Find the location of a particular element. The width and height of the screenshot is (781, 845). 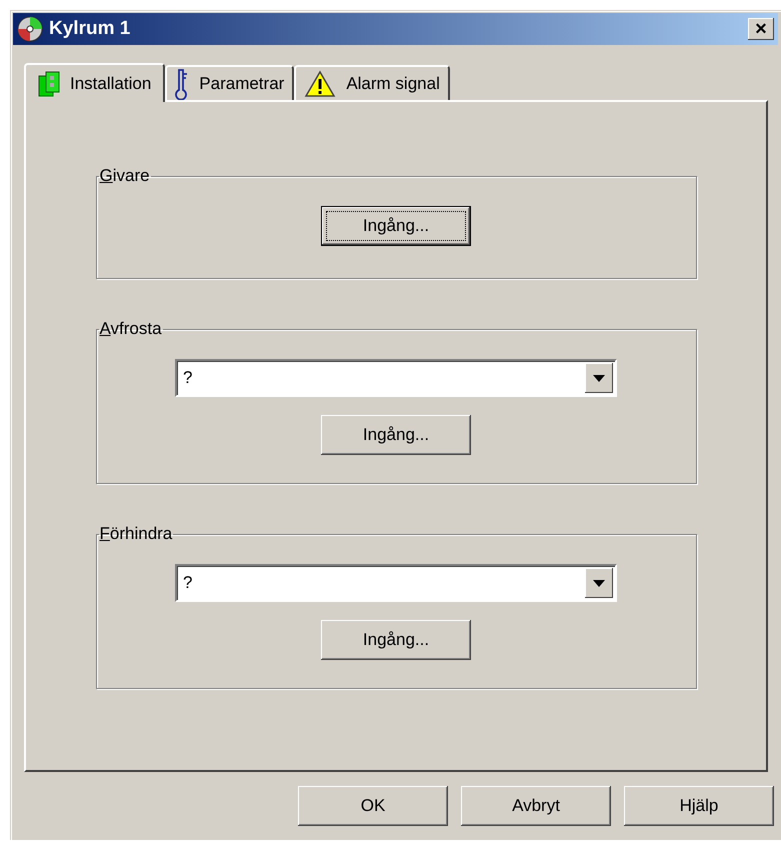

tab: Alarm signal is located at coordinates (372, 82).